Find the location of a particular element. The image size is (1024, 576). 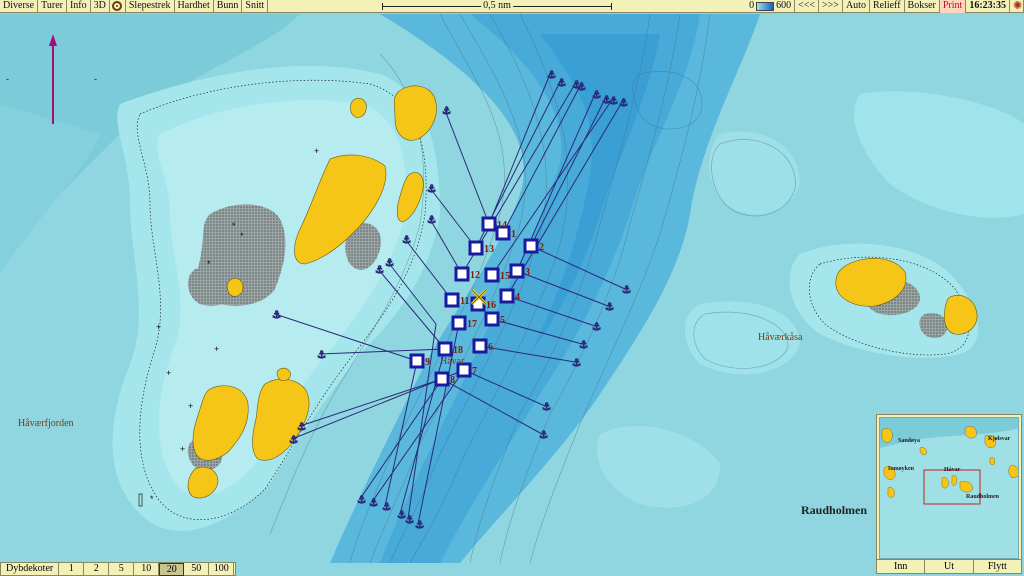

station-label: 9 is located at coordinates (427, 362).